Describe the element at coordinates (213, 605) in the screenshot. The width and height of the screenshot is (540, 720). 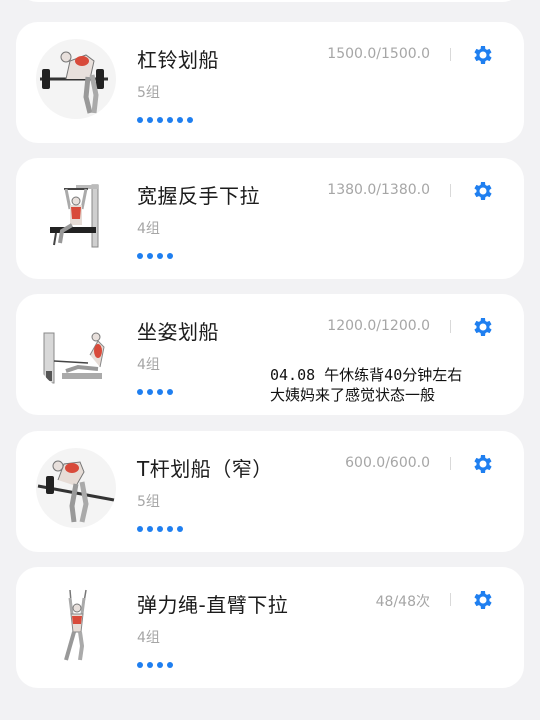
I see `exercise-name: 弹力绳-直臂下拉` at that location.